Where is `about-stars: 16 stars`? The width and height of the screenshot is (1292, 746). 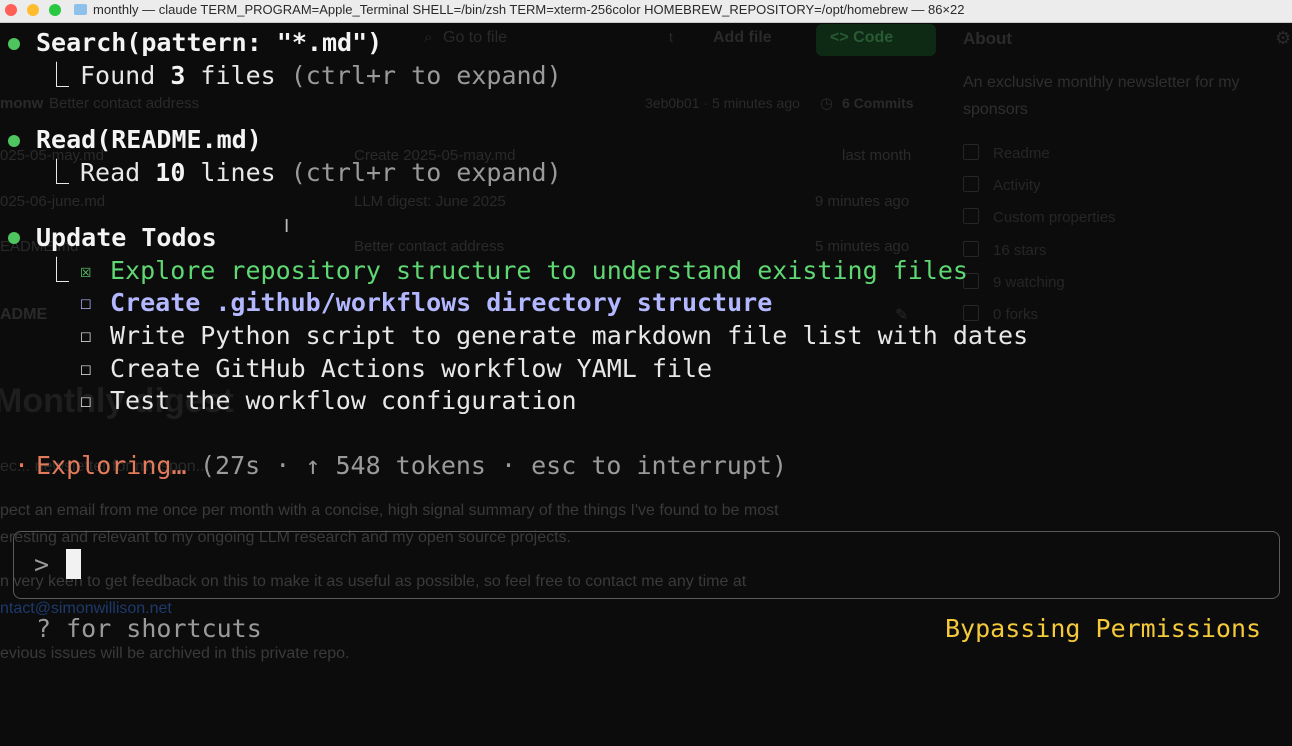
about-stars: 16 stars is located at coordinates (1004, 250).